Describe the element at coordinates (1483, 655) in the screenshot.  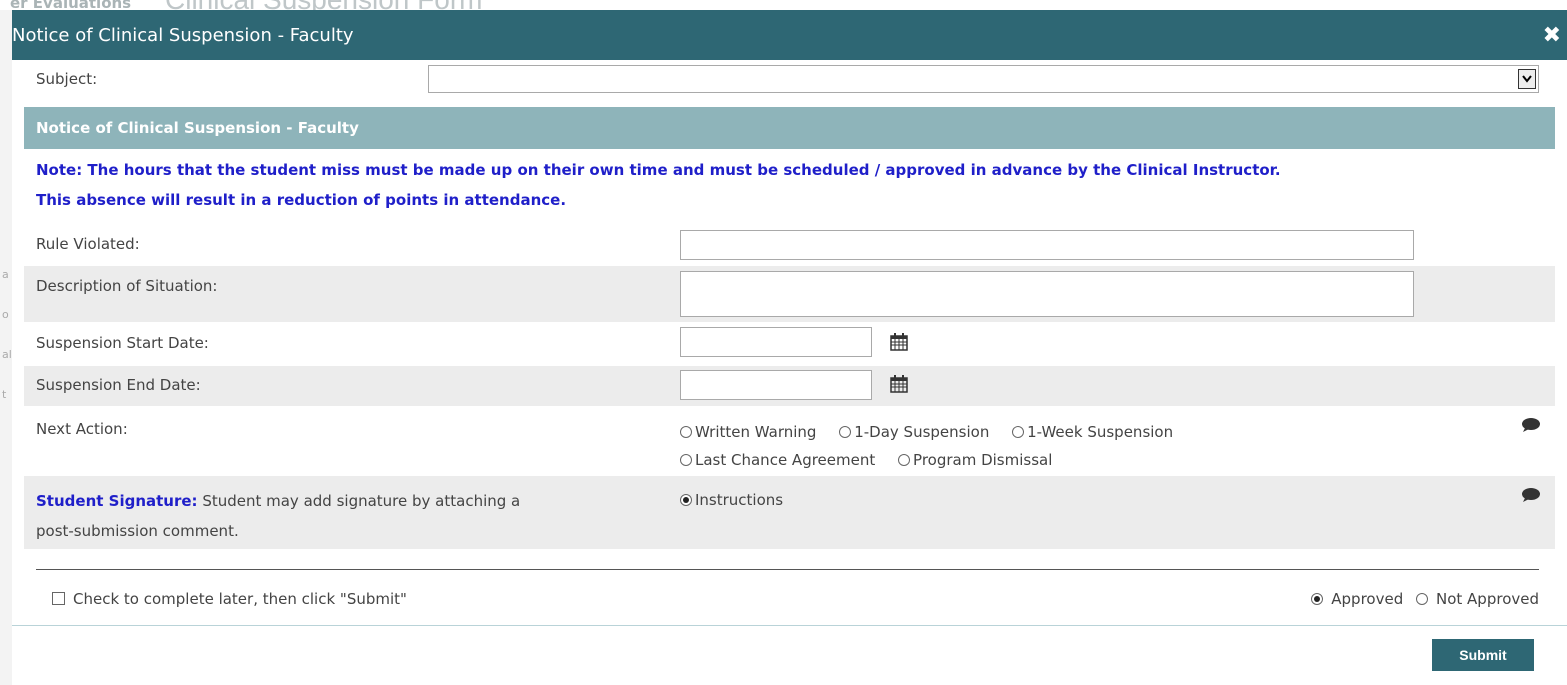
I see `submit-button: Submit` at that location.